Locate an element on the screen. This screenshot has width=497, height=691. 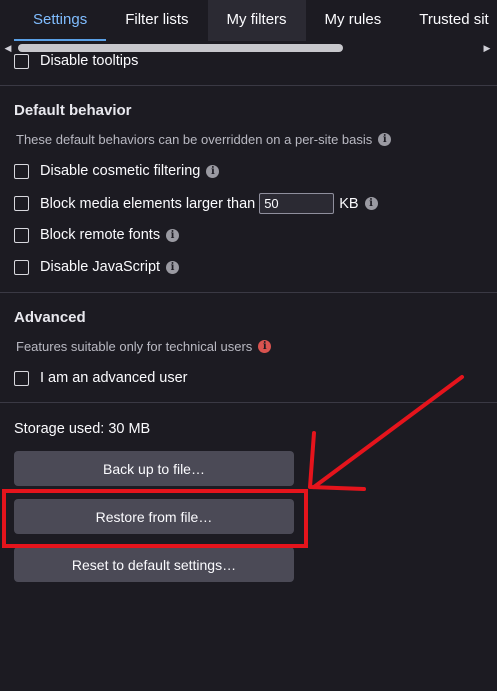
tab-my-filters: My filters is located at coordinates (256, 20).